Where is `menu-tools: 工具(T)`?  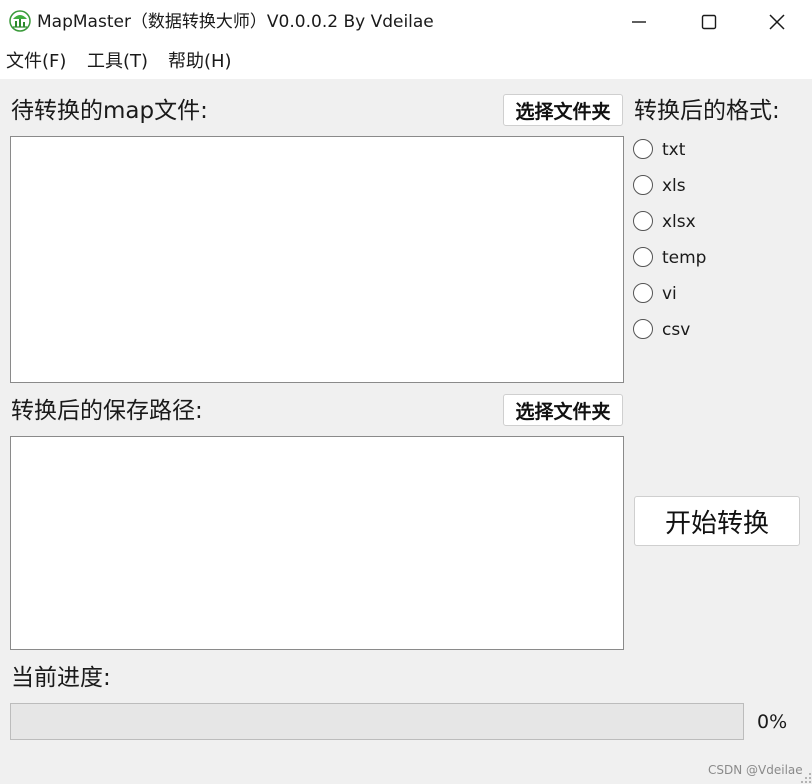
menu-tools: 工具(T) is located at coordinates (117, 62).